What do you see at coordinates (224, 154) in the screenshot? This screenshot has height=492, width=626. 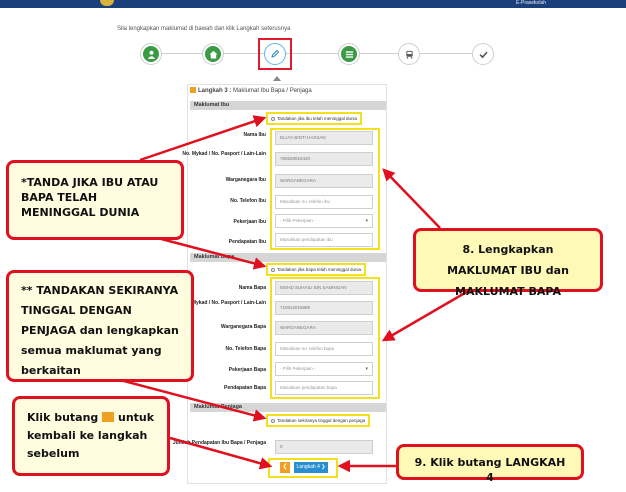 I see `label-mykad-ibu: No. Mykad / No. Pasport / Lain-Lain` at bounding box center [224, 154].